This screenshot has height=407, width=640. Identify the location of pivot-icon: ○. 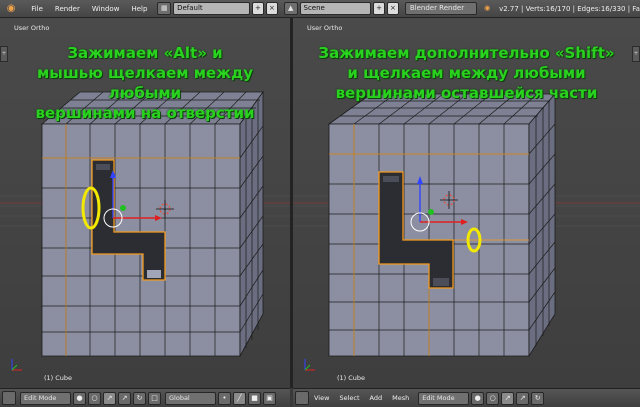
(94, 398).